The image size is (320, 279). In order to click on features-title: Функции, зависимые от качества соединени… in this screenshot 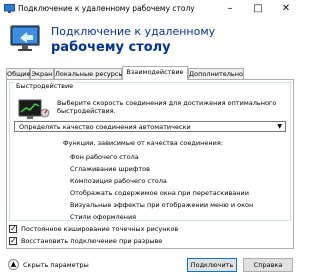, I will do `click(143, 143)`.